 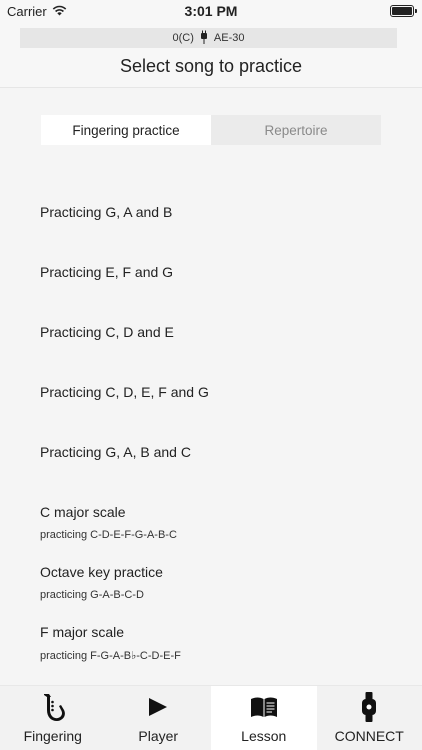 What do you see at coordinates (106, 212) in the screenshot?
I see `song-title: Practicing G, A and B` at bounding box center [106, 212].